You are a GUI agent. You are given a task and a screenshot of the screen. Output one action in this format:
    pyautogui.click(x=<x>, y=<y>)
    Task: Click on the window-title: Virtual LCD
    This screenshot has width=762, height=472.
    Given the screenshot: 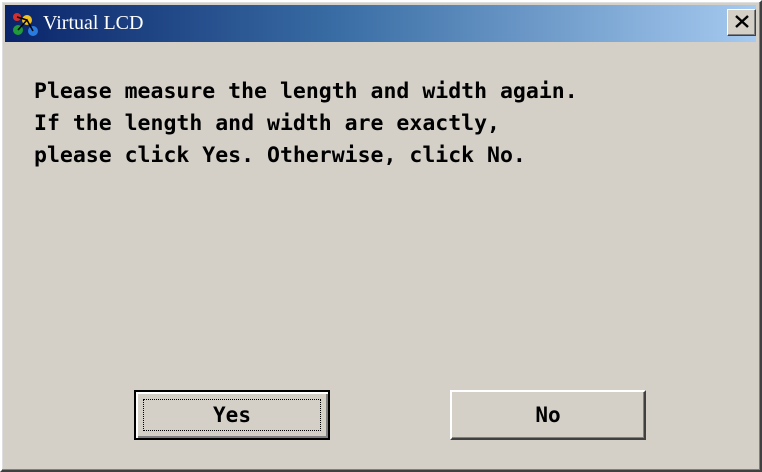 What is the action you would take?
    pyautogui.click(x=93, y=23)
    